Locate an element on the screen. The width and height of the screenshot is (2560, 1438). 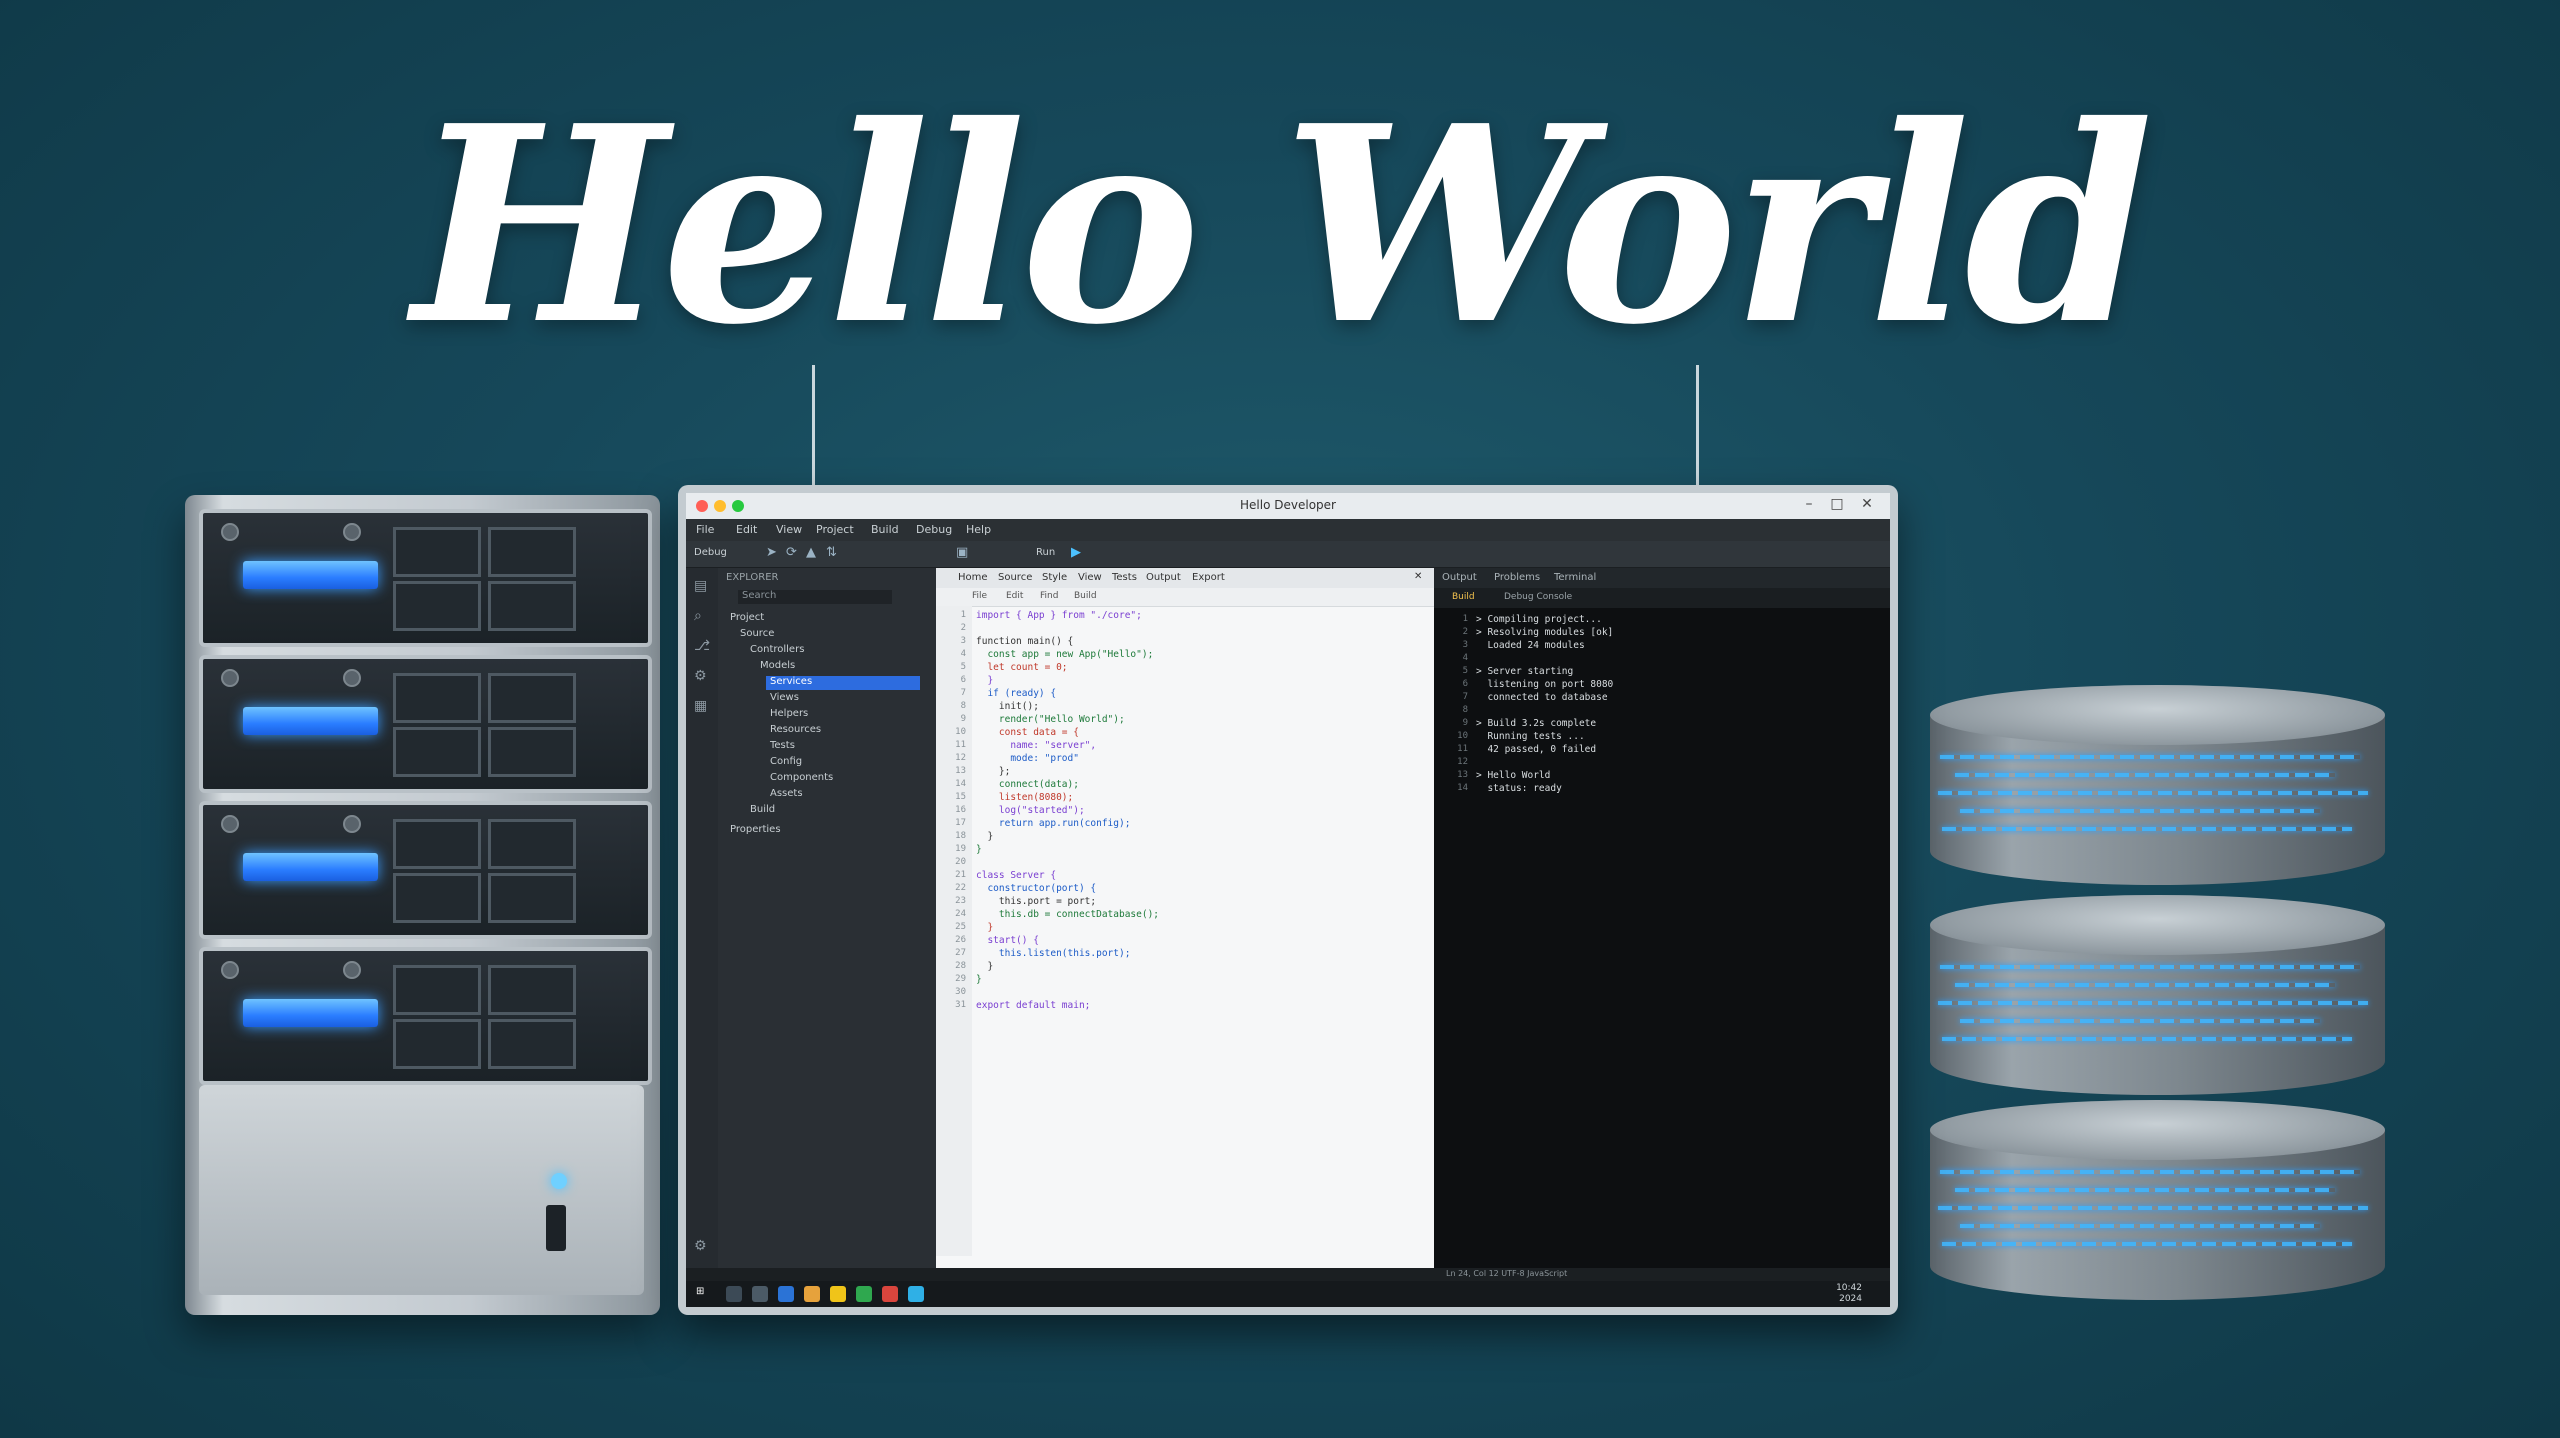
terminal-line-number: 14 is located at coordinates (1462, 788).